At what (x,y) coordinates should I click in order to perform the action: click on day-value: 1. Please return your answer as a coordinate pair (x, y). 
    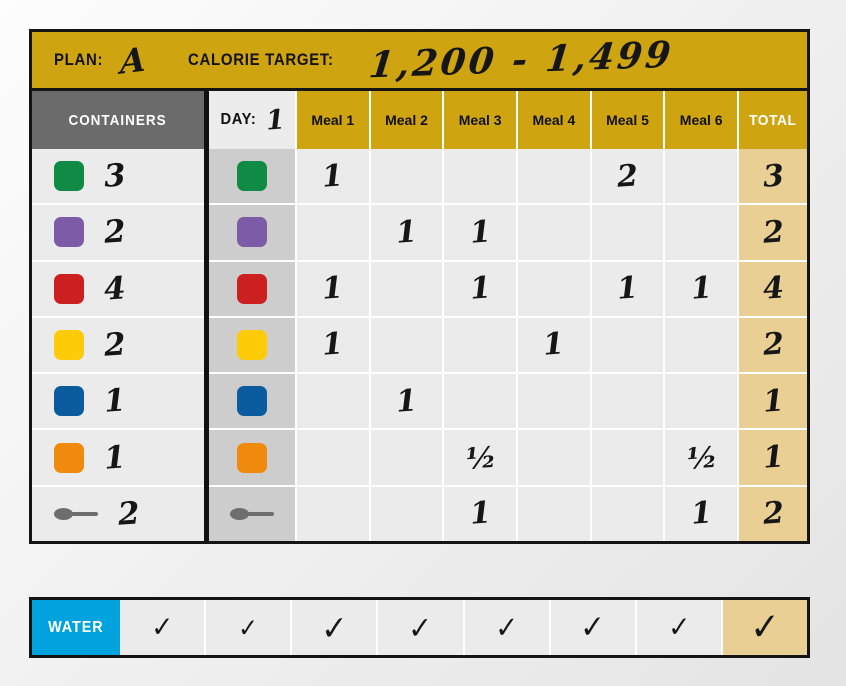
    Looking at the image, I should click on (276, 120).